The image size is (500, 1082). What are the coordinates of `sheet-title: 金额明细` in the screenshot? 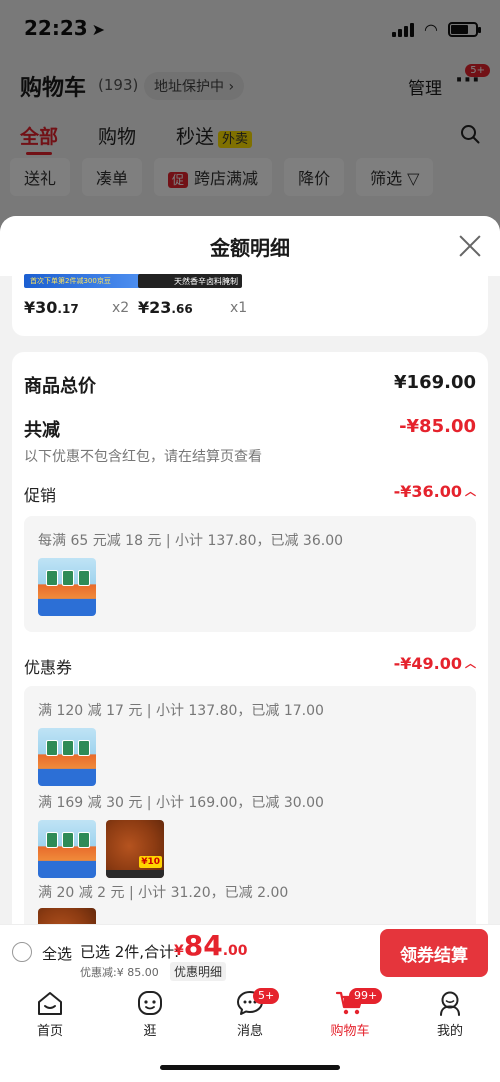 It's located at (250, 248).